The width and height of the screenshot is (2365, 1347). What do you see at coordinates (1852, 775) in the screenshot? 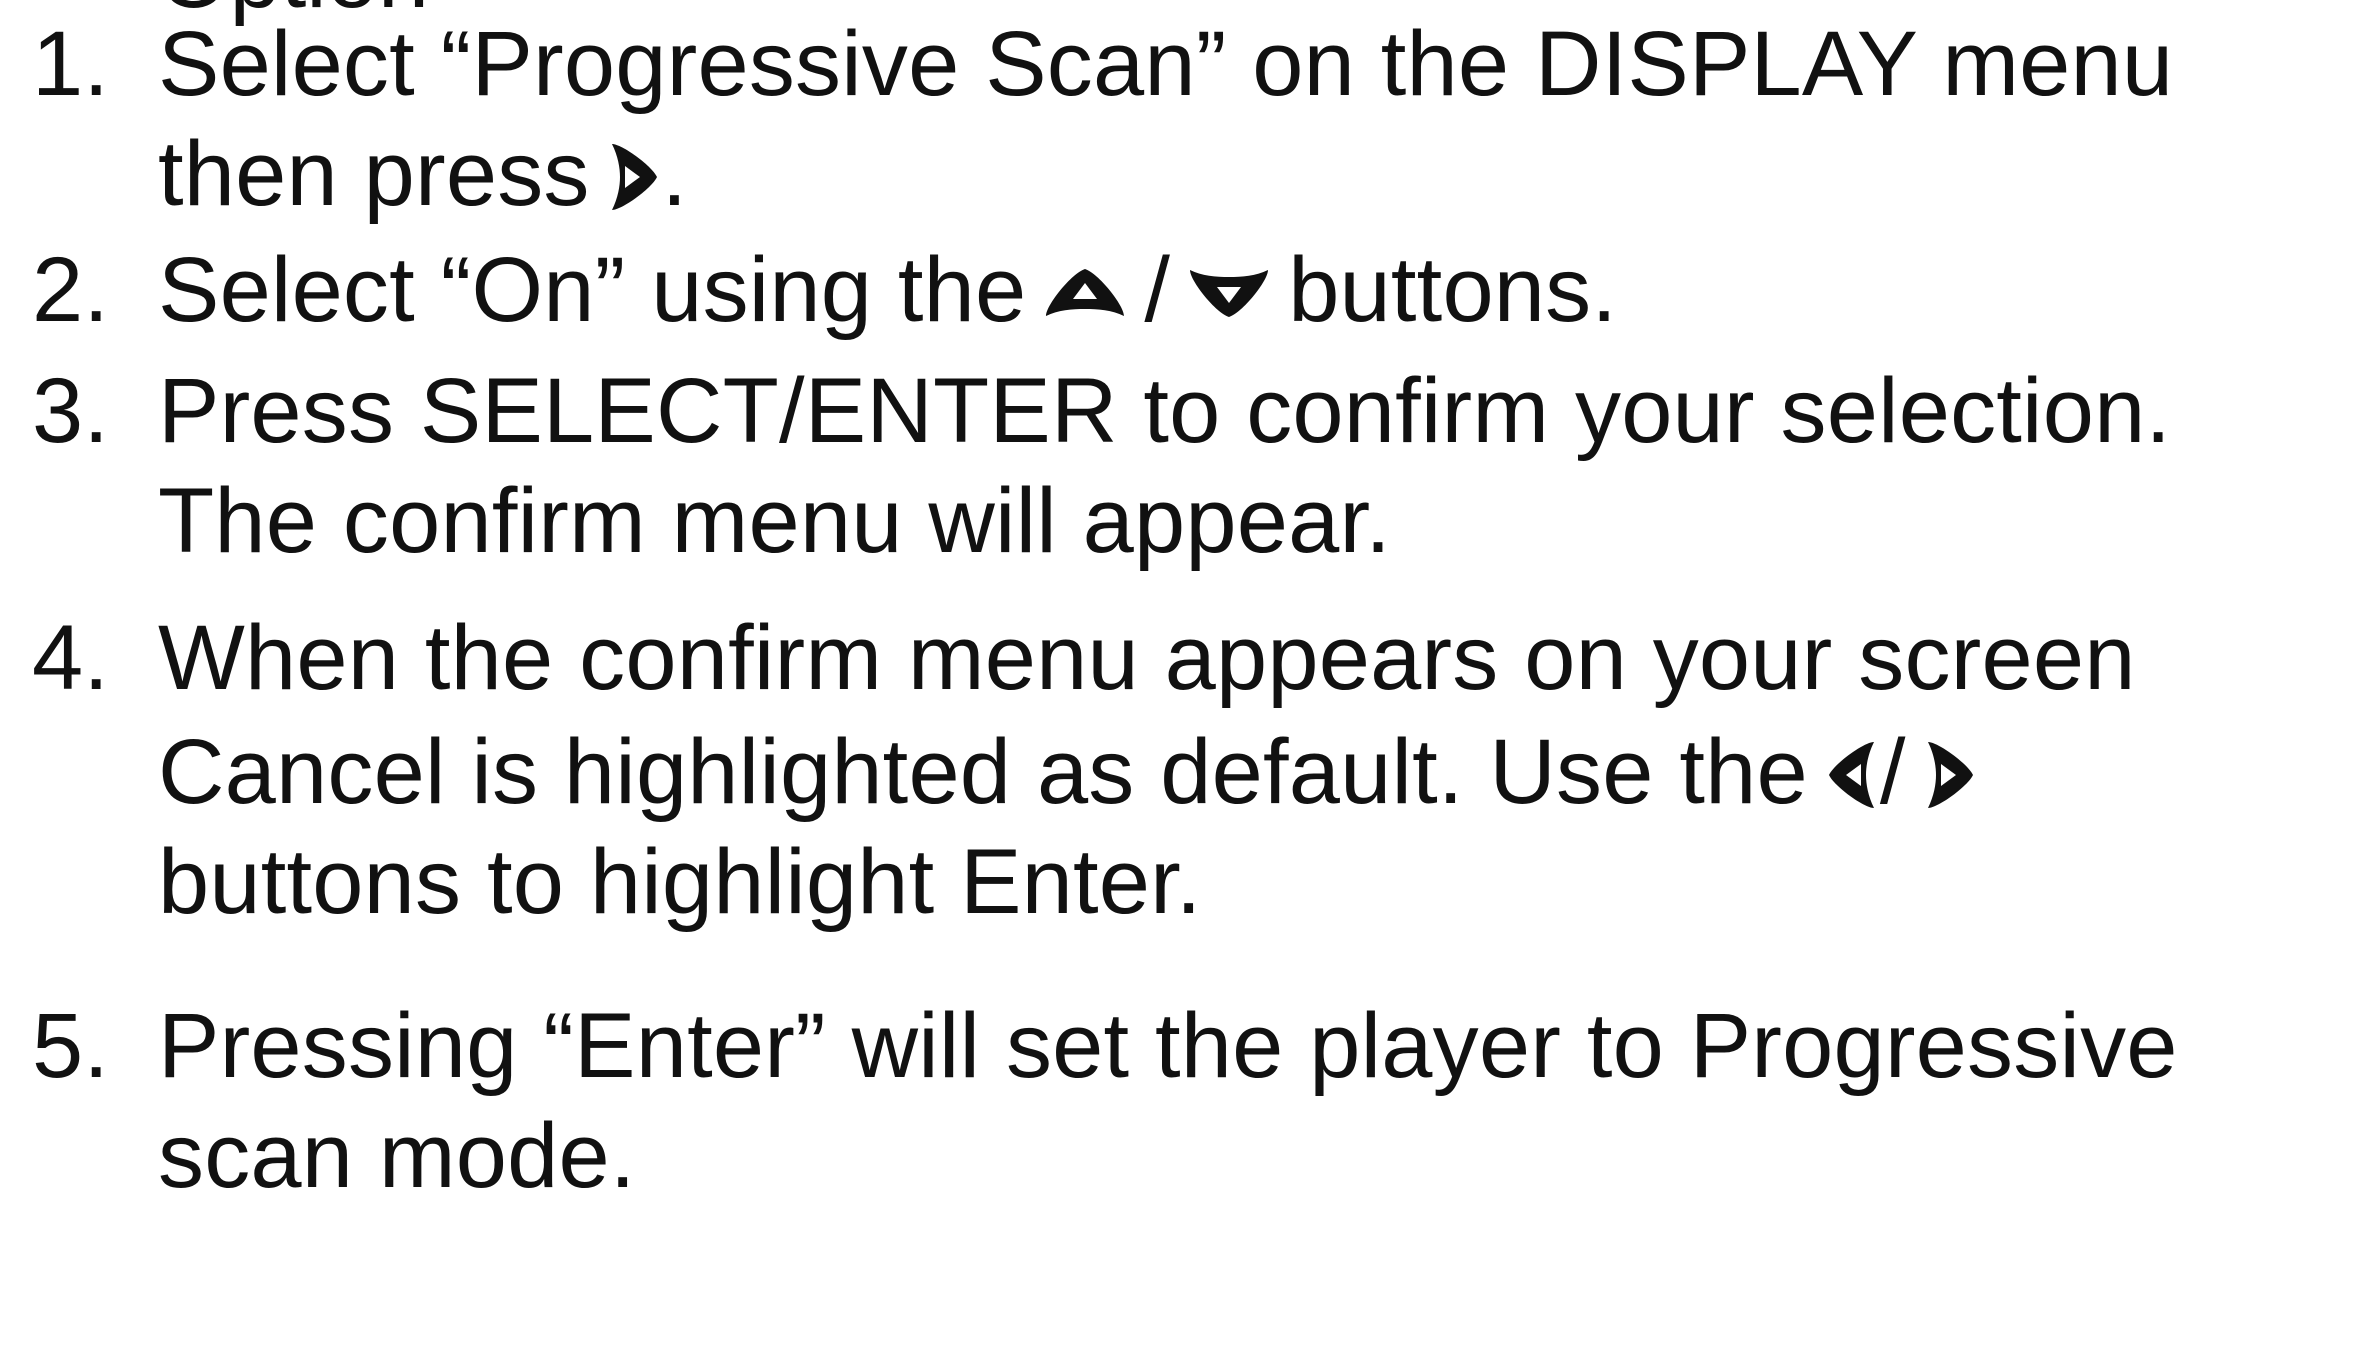
I see `left-arrow-icon` at bounding box center [1852, 775].